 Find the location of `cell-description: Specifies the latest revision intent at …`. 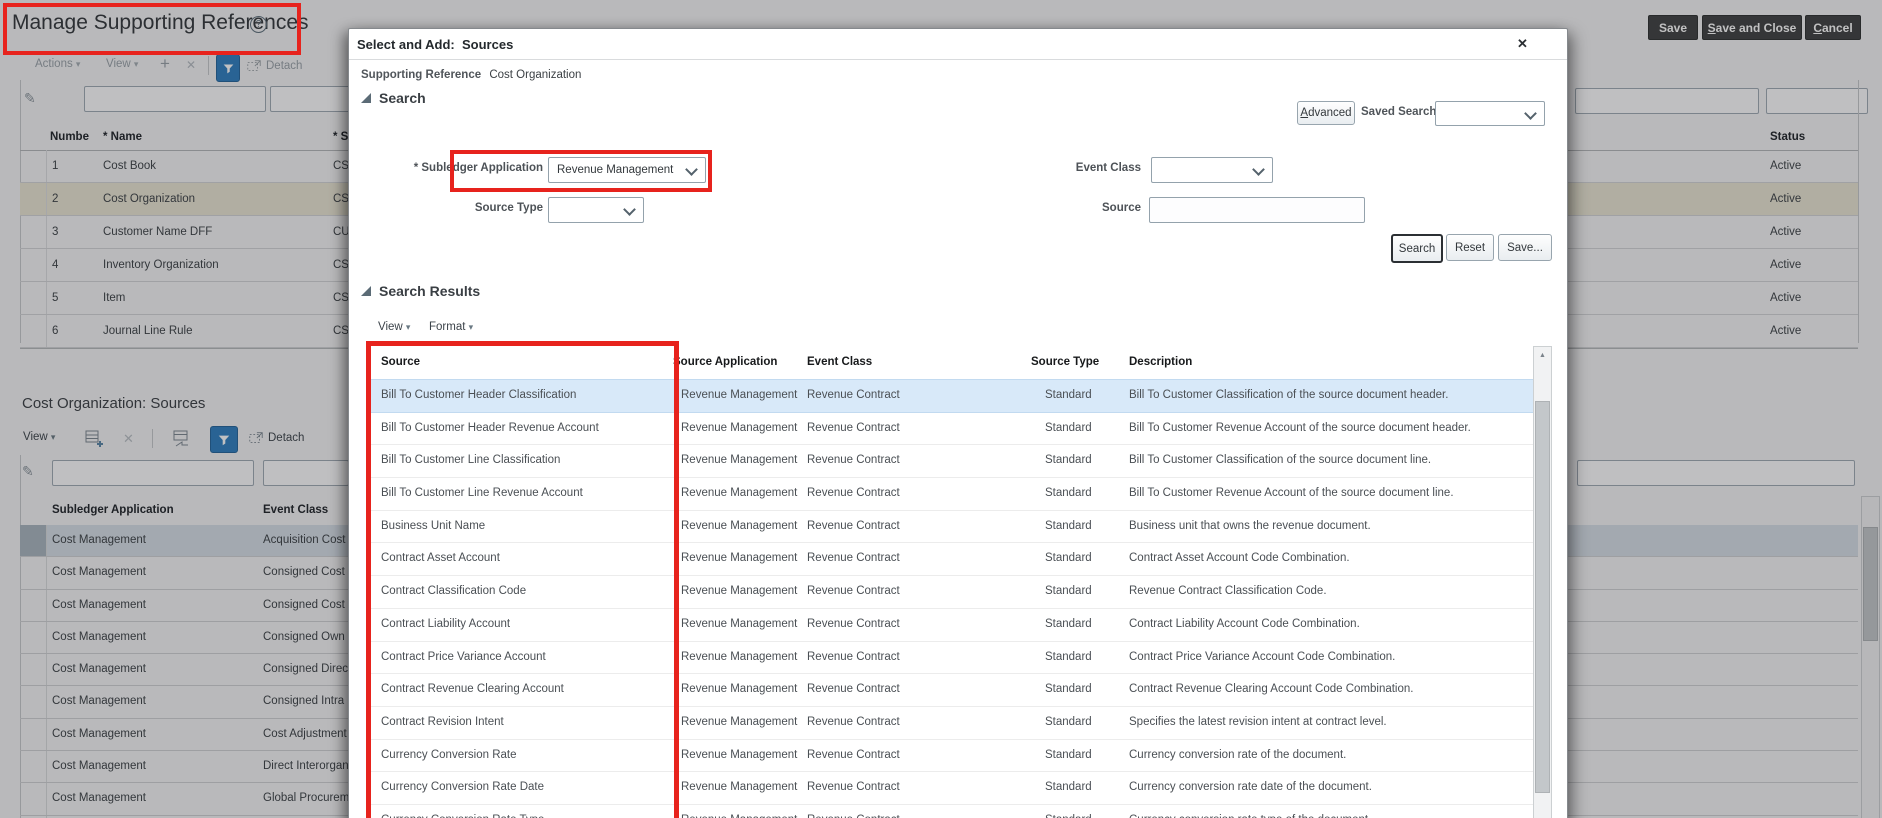

cell-description: Specifies the latest revision intent at … is located at coordinates (1258, 721).